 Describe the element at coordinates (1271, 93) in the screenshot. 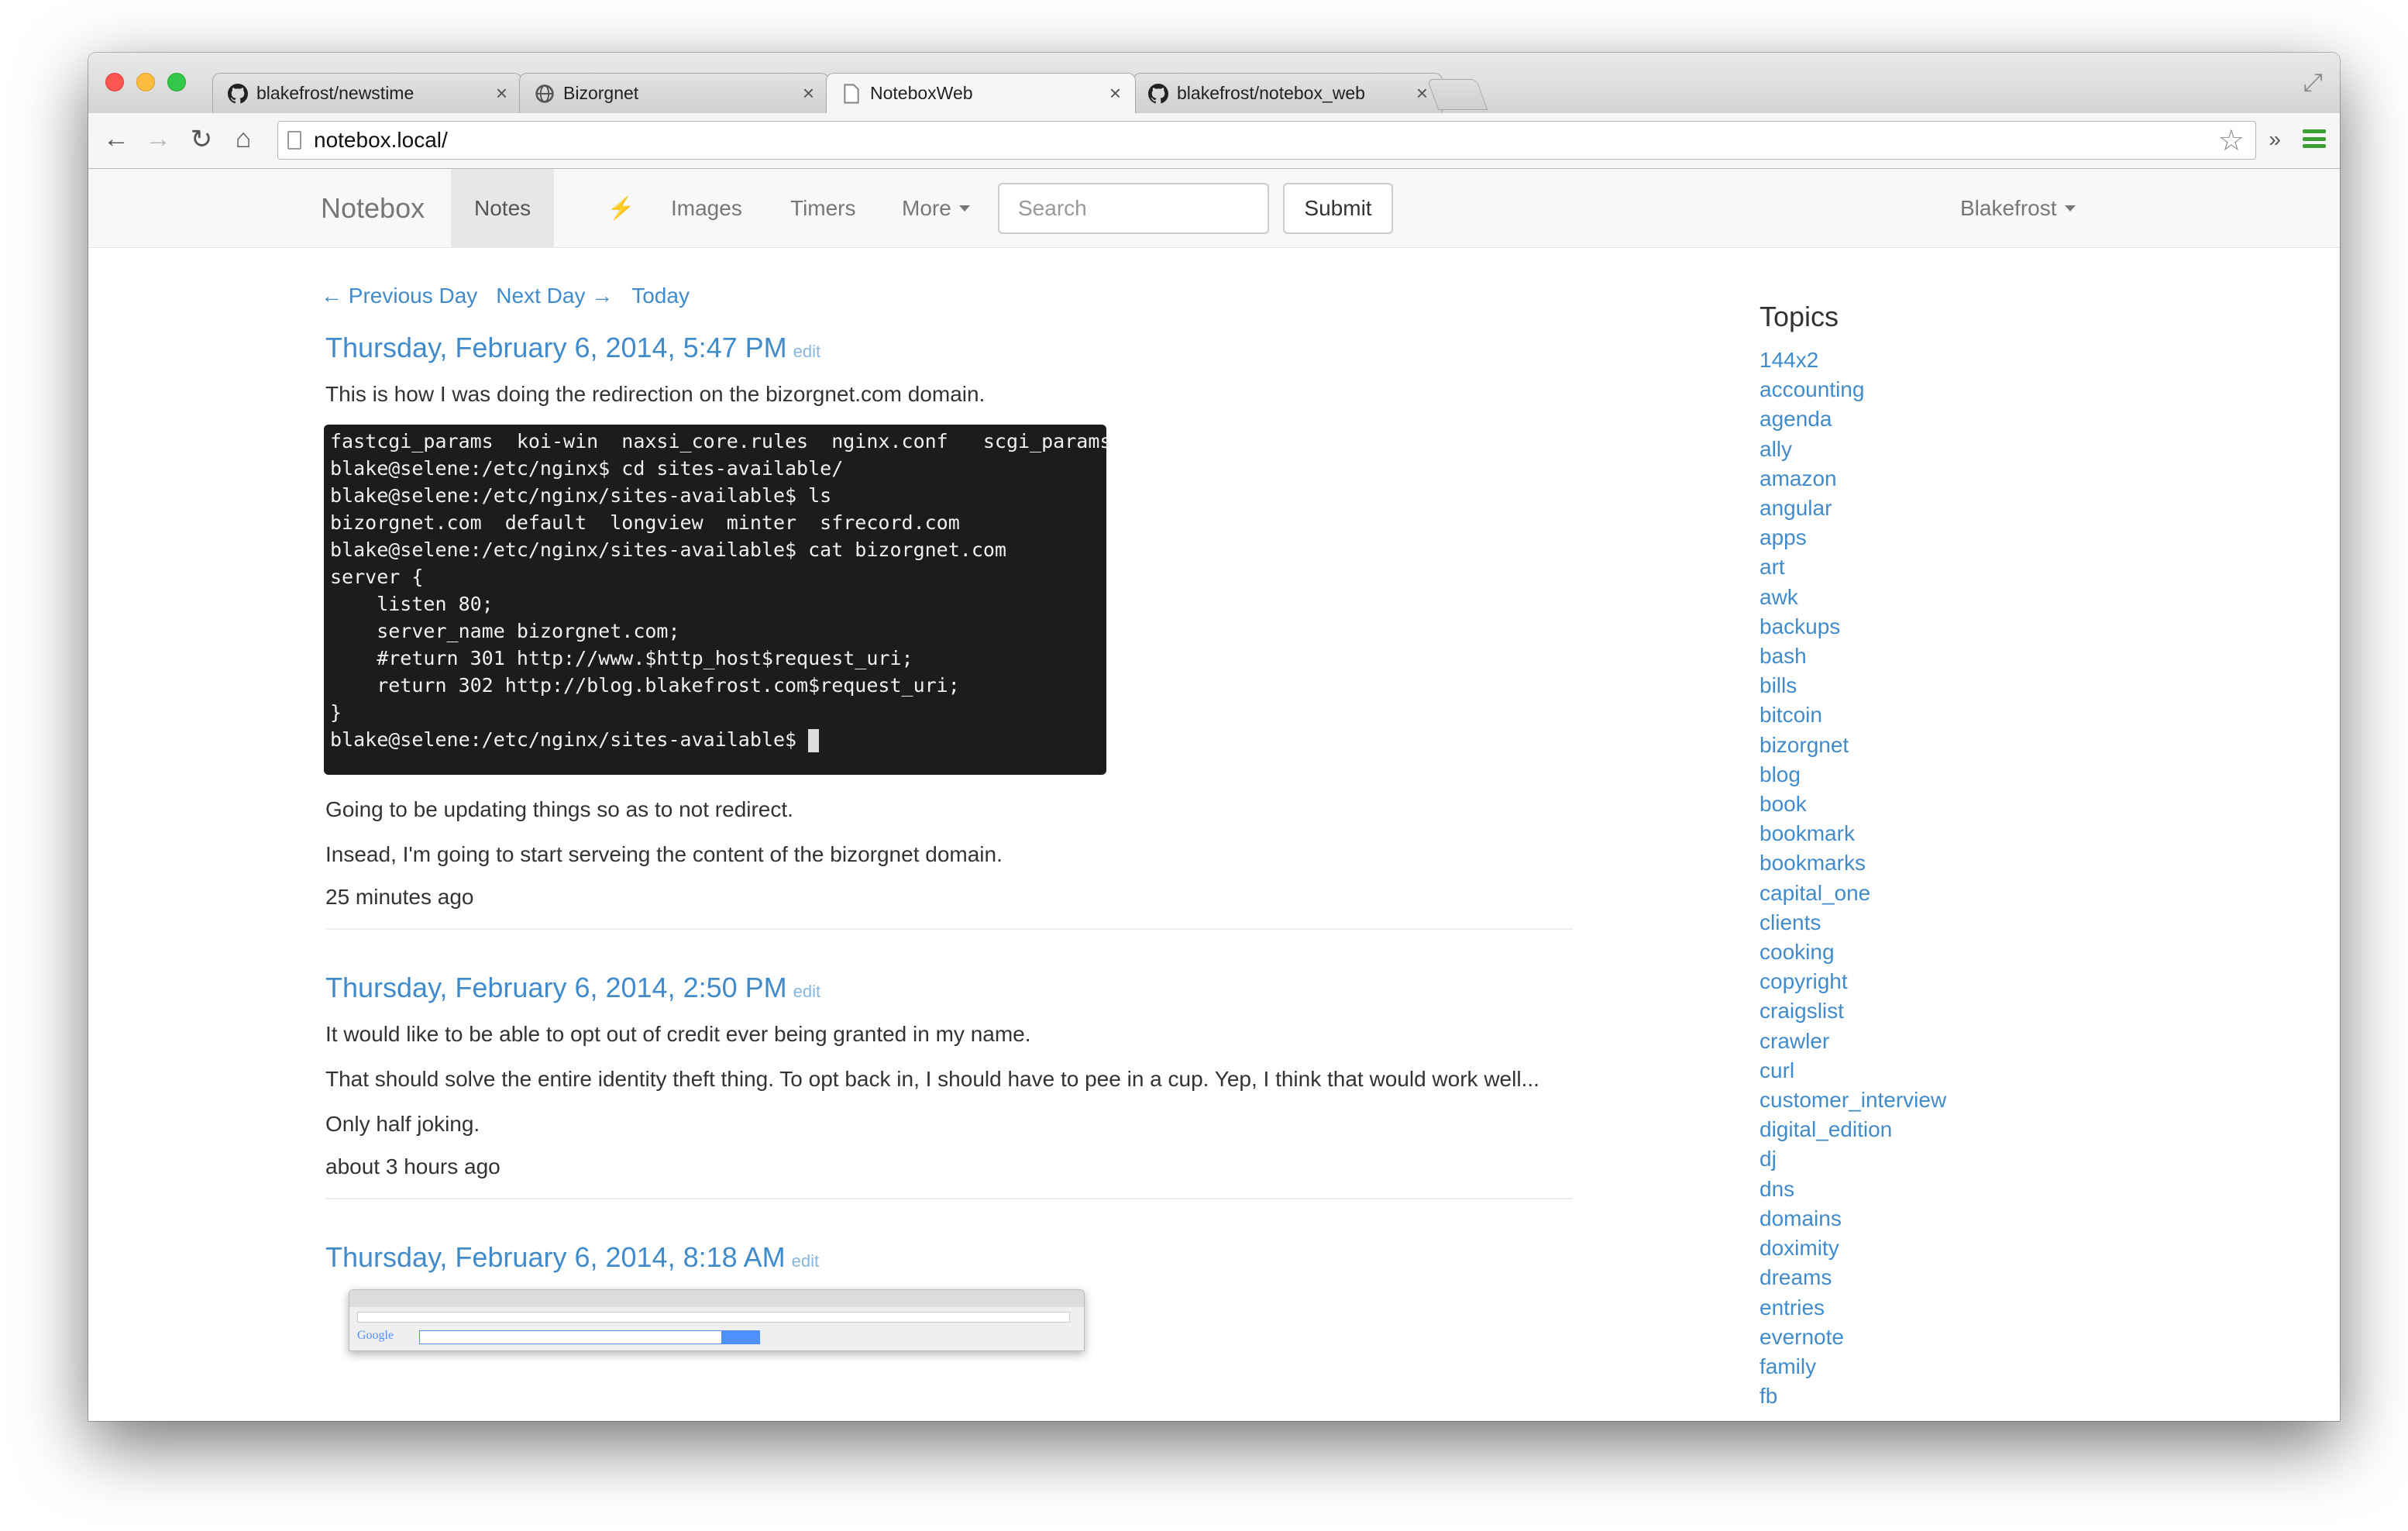

I see `tab-title: blakefrost/notebox_web` at that location.